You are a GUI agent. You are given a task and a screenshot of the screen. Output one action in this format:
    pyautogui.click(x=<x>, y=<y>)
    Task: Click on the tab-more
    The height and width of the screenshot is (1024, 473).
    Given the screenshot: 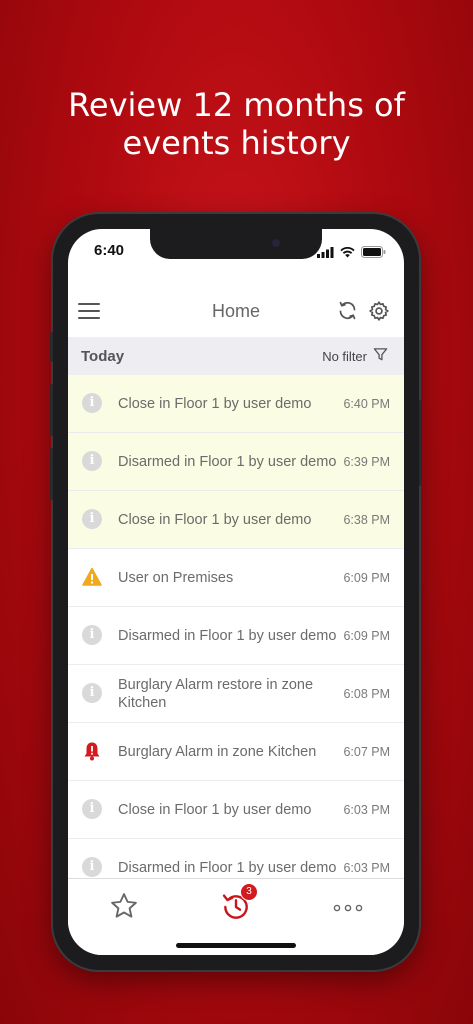 What is the action you would take?
    pyautogui.click(x=348, y=908)
    